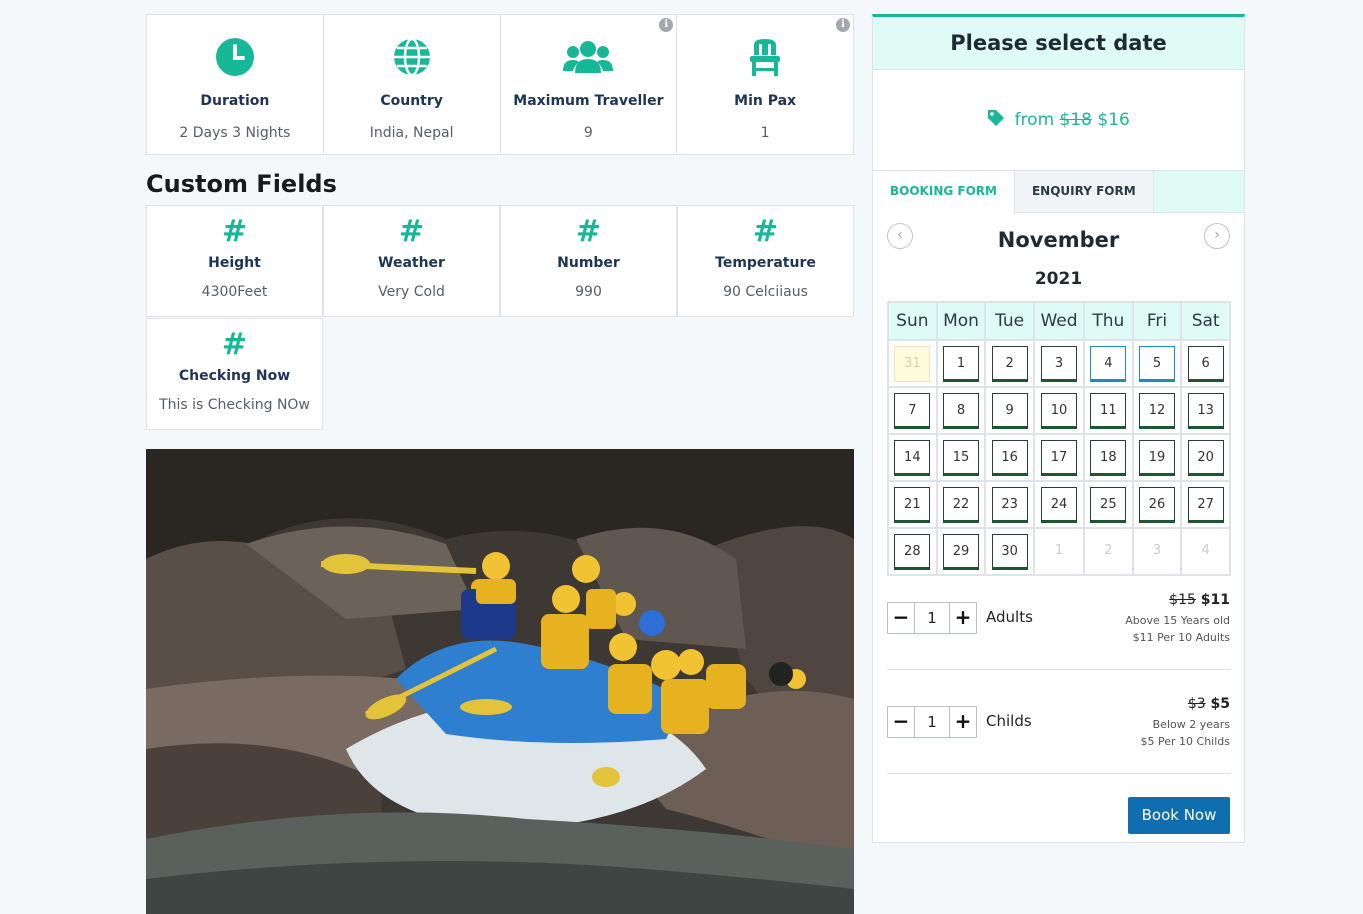 This screenshot has height=914, width=1363. Describe the element at coordinates (1205, 410) in the screenshot. I see `calendar-day: 13` at that location.